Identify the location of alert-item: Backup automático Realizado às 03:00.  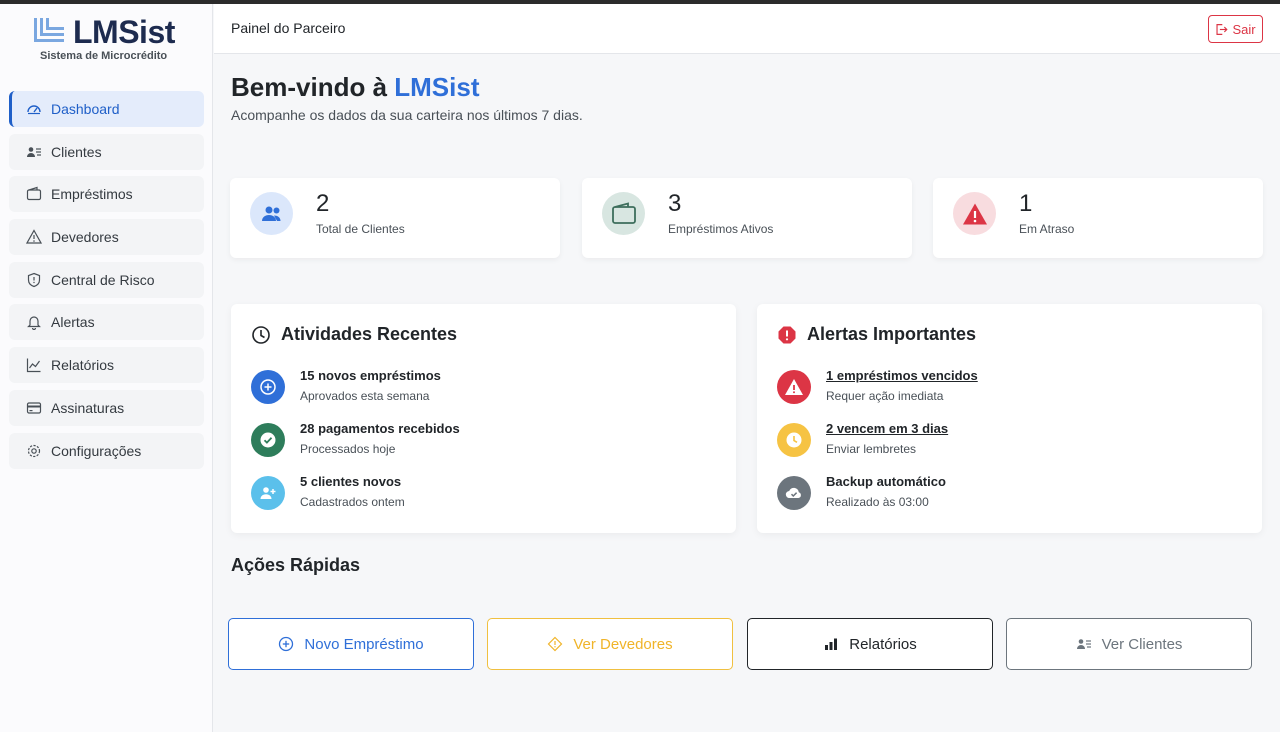
(1007, 494).